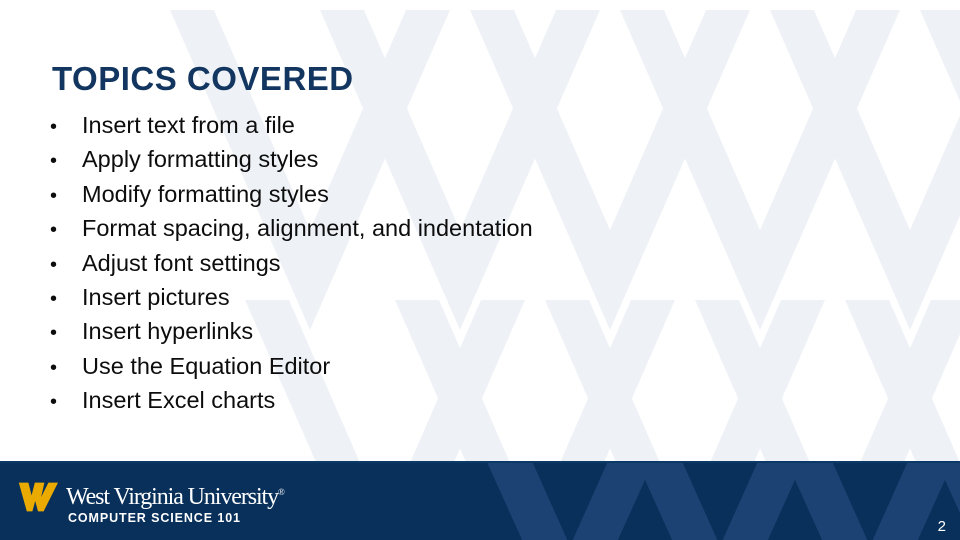  Describe the element at coordinates (181, 262) in the screenshot. I see `list-item-label: Adjust font settings` at that location.